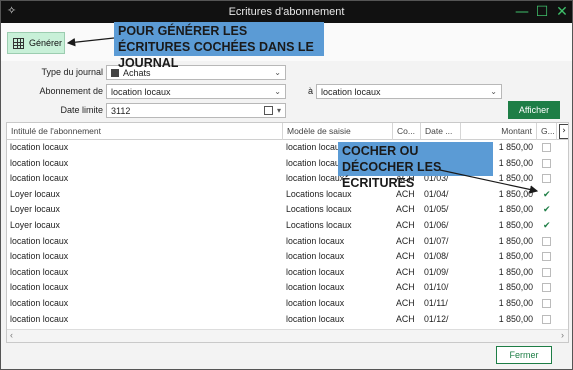 The height and width of the screenshot is (370, 573). I want to click on show-button: Afficher, so click(534, 110).